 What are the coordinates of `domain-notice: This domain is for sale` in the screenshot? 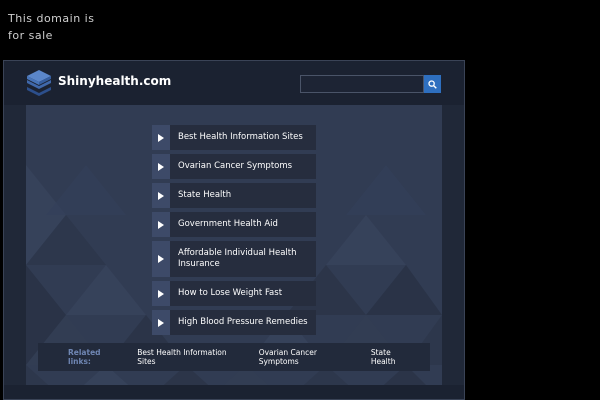 It's located at (51, 27).